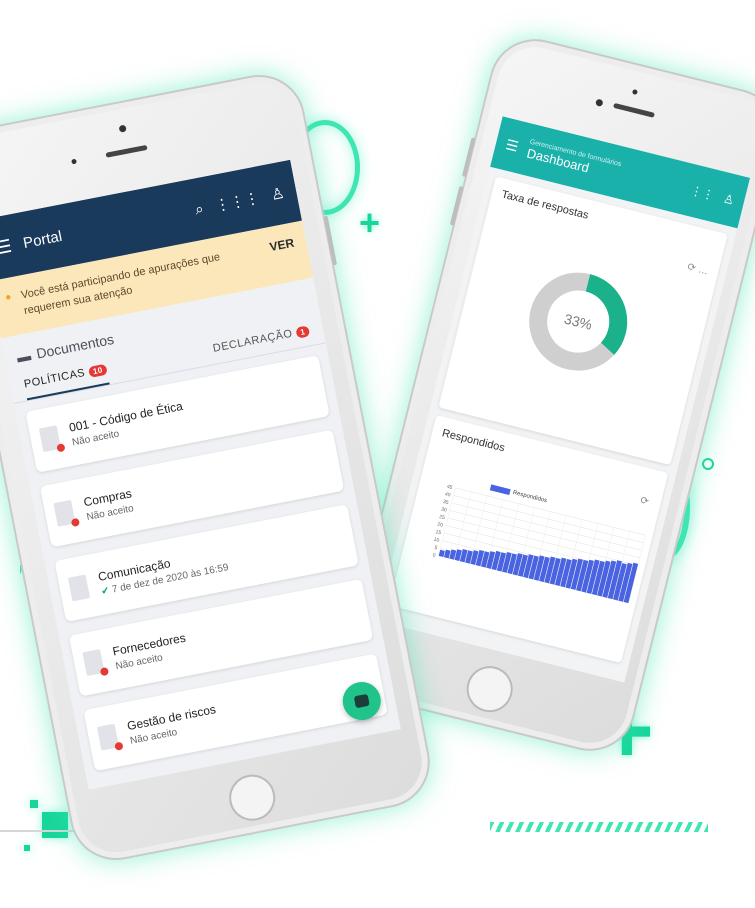  Describe the element at coordinates (24, 356) in the screenshot. I see `briefcase-icon: ▬` at that location.